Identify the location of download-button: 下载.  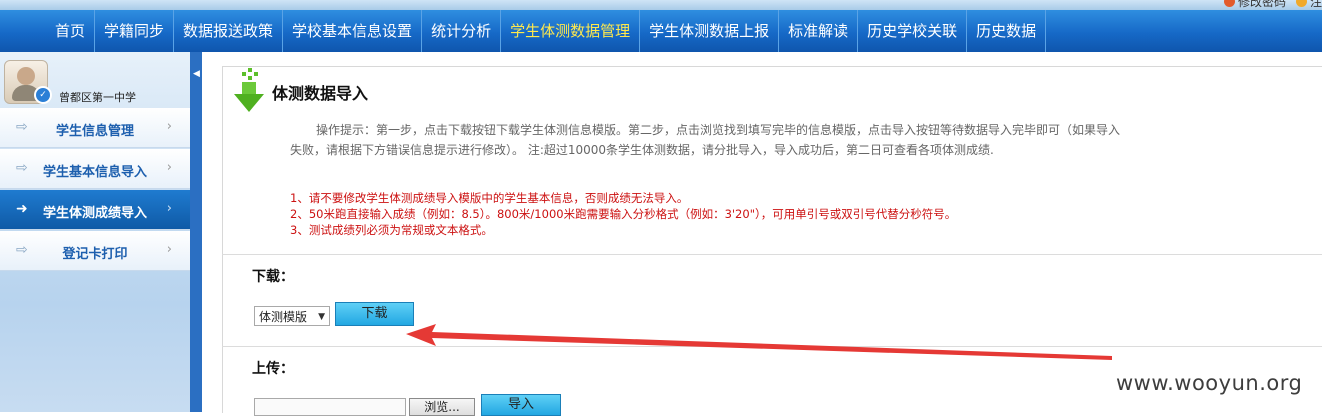
(374, 314).